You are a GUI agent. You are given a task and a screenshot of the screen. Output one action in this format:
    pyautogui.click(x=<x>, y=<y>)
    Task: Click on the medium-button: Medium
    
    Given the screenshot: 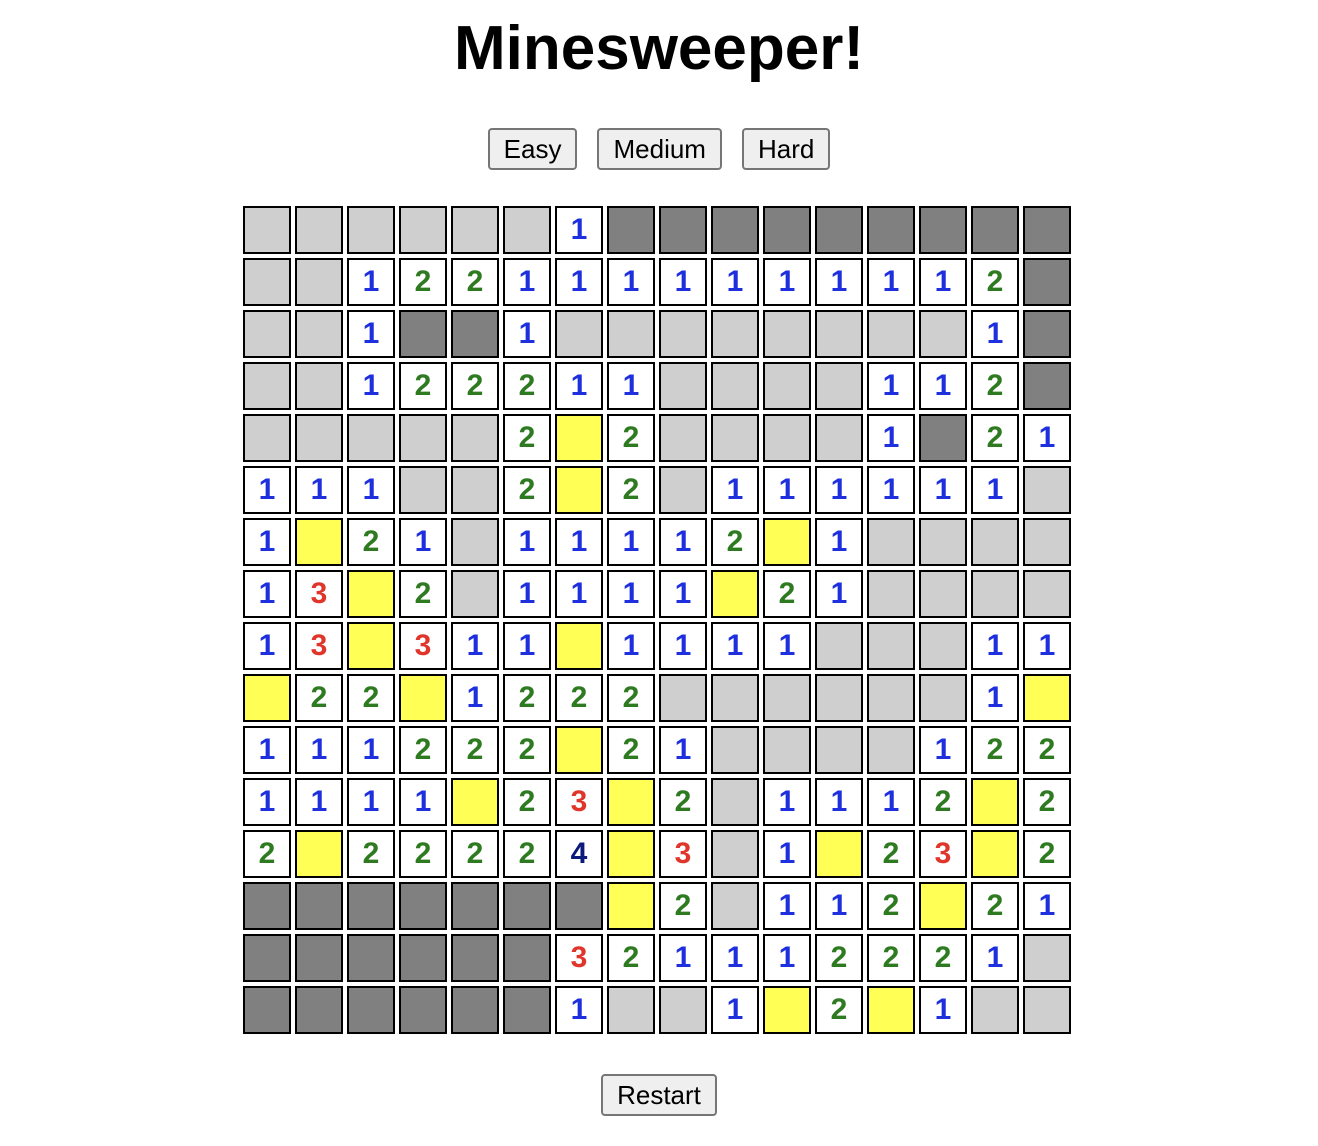 What is the action you would take?
    pyautogui.click(x=659, y=149)
    